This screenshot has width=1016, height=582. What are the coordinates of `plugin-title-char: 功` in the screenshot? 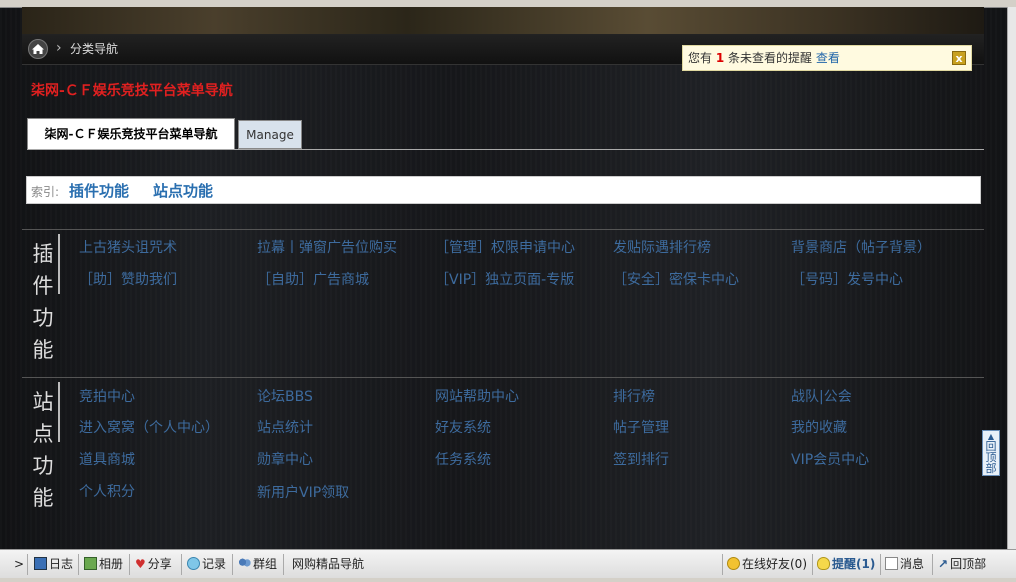 It's located at (43, 318).